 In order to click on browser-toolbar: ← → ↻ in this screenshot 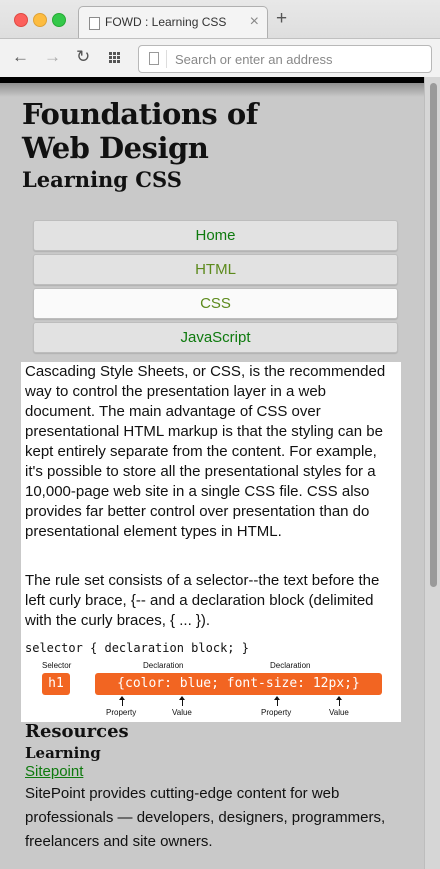, I will do `click(220, 57)`.